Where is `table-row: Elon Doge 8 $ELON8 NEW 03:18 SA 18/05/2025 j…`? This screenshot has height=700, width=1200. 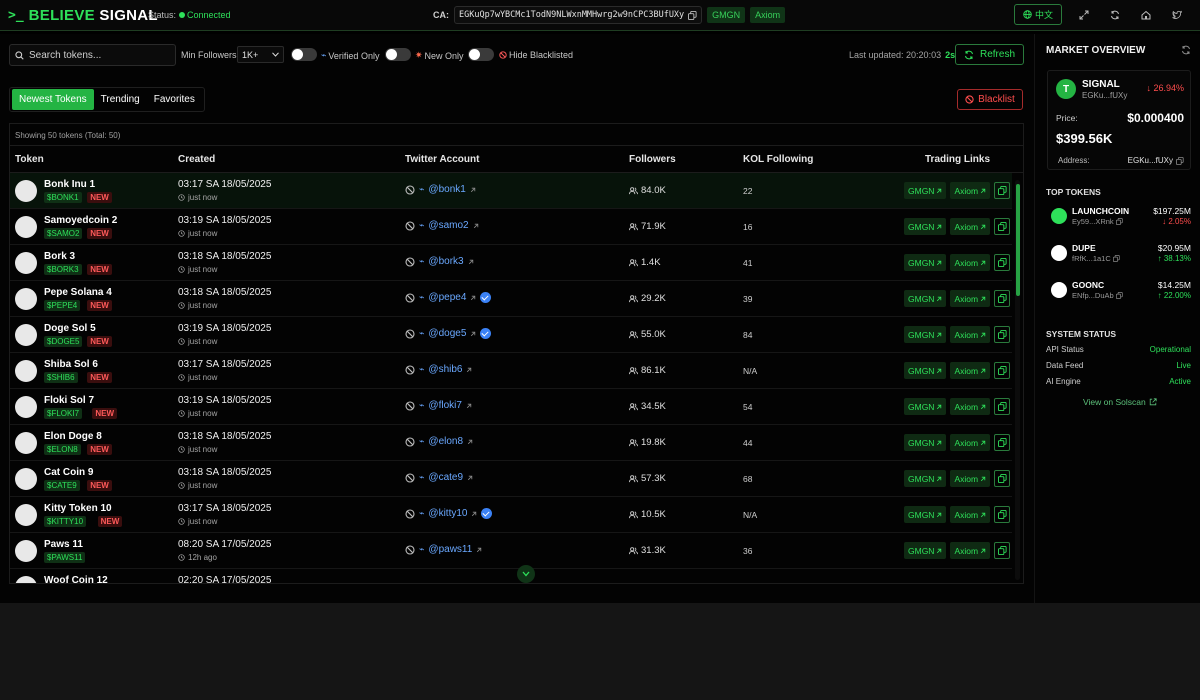 table-row: Elon Doge 8 $ELON8 NEW 03:18 SA 18/05/2025 j… is located at coordinates (511, 443).